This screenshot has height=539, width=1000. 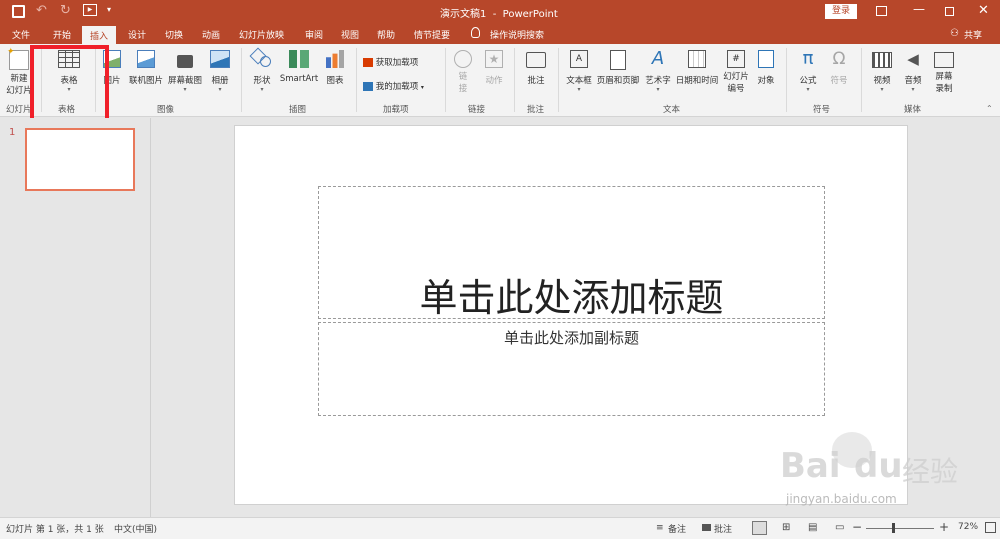 I want to click on tab-transitions: 切换, so click(x=174, y=34).